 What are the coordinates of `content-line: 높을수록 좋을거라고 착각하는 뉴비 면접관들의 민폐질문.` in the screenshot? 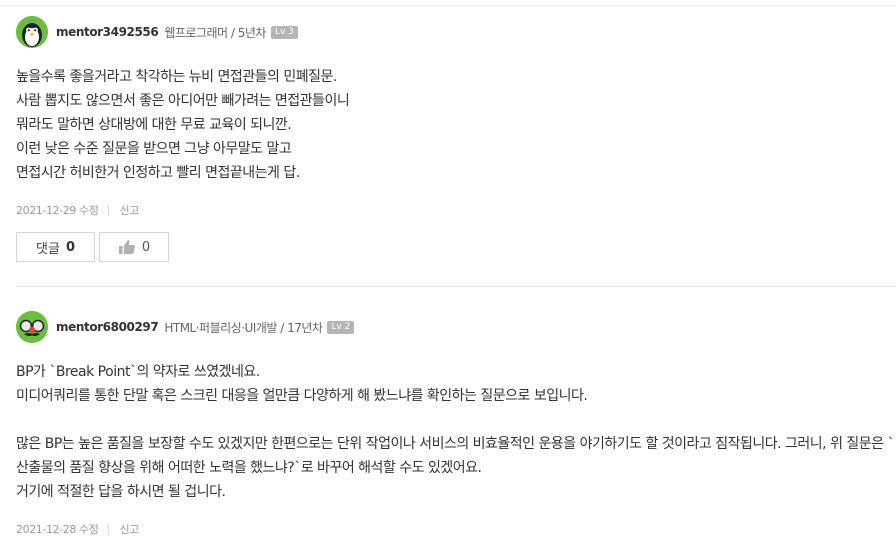 It's located at (176, 77).